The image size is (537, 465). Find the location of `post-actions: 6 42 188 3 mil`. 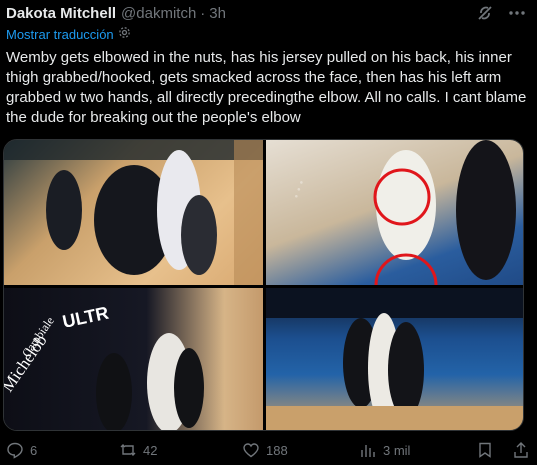

post-actions: 6 42 188 3 mil is located at coordinates (268, 452).